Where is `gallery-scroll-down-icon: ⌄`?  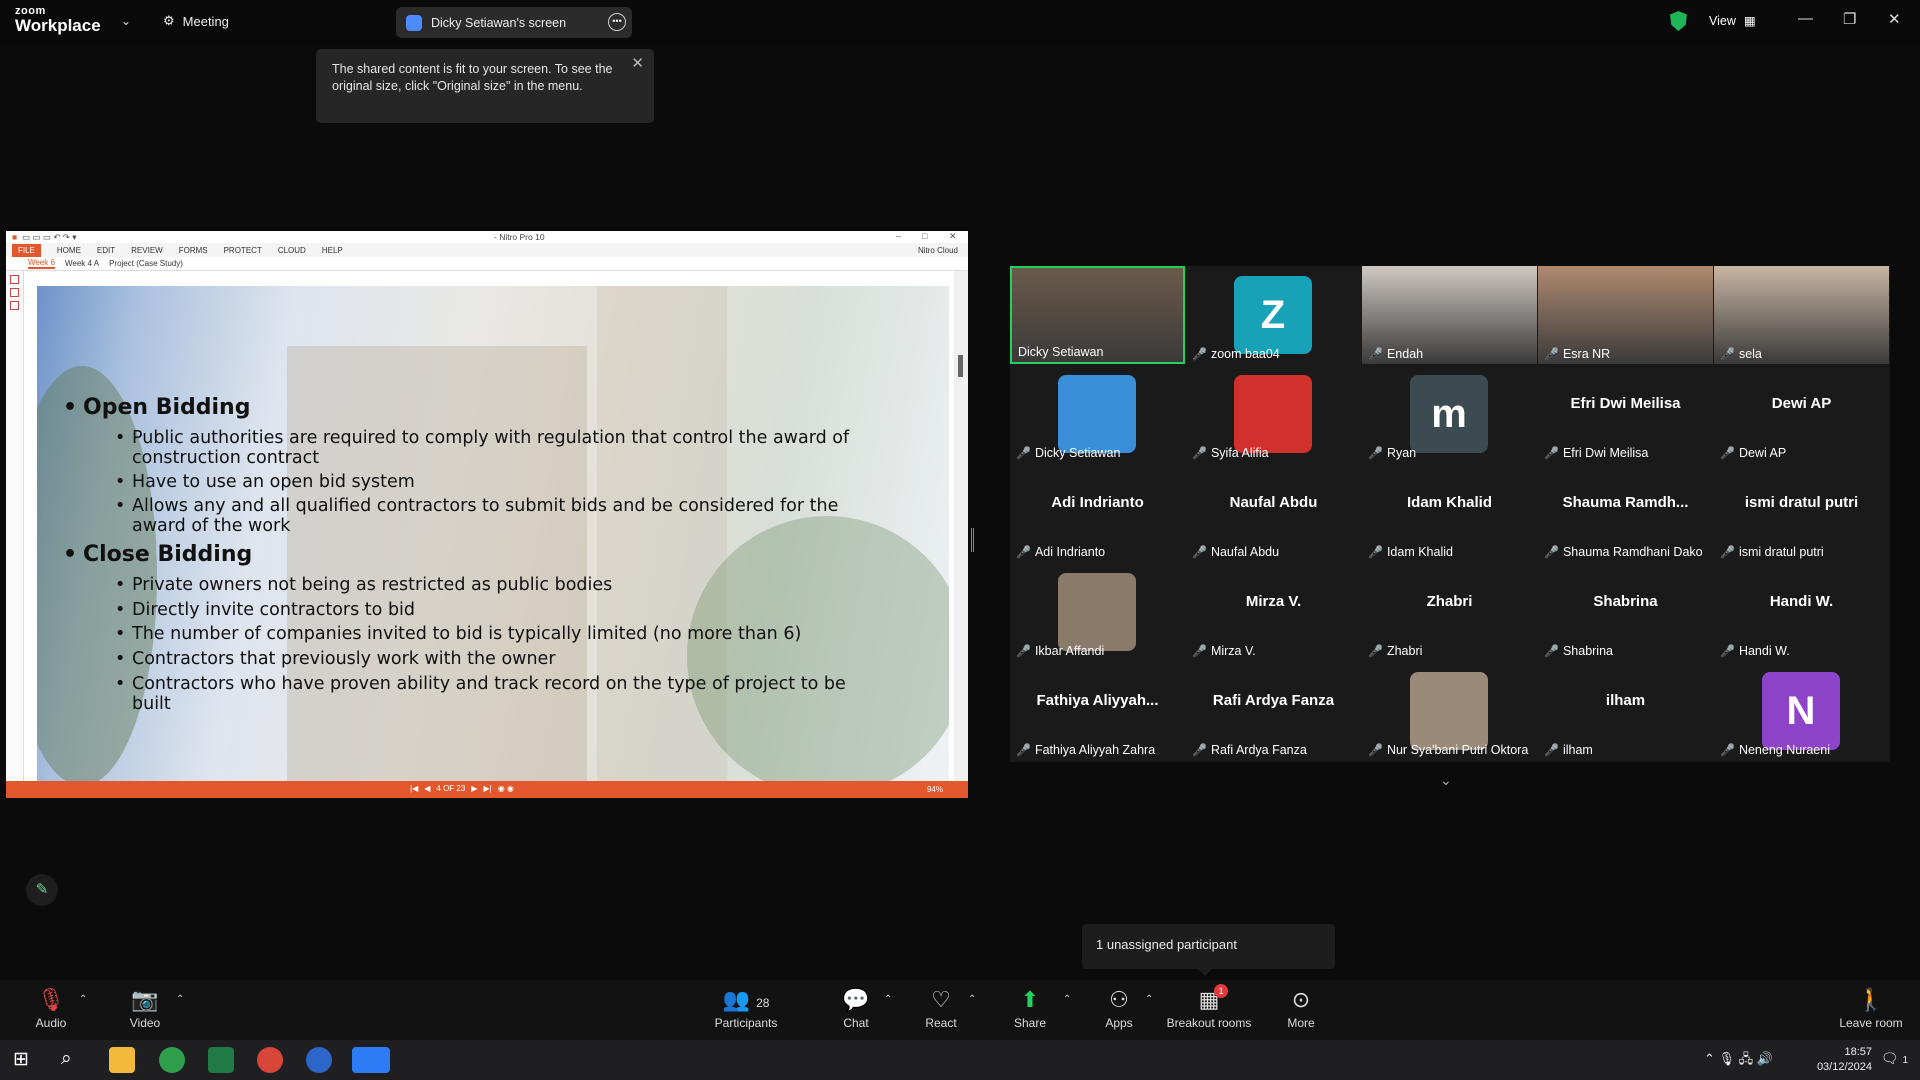
gallery-scroll-down-icon: ⌄ is located at coordinates (1446, 780).